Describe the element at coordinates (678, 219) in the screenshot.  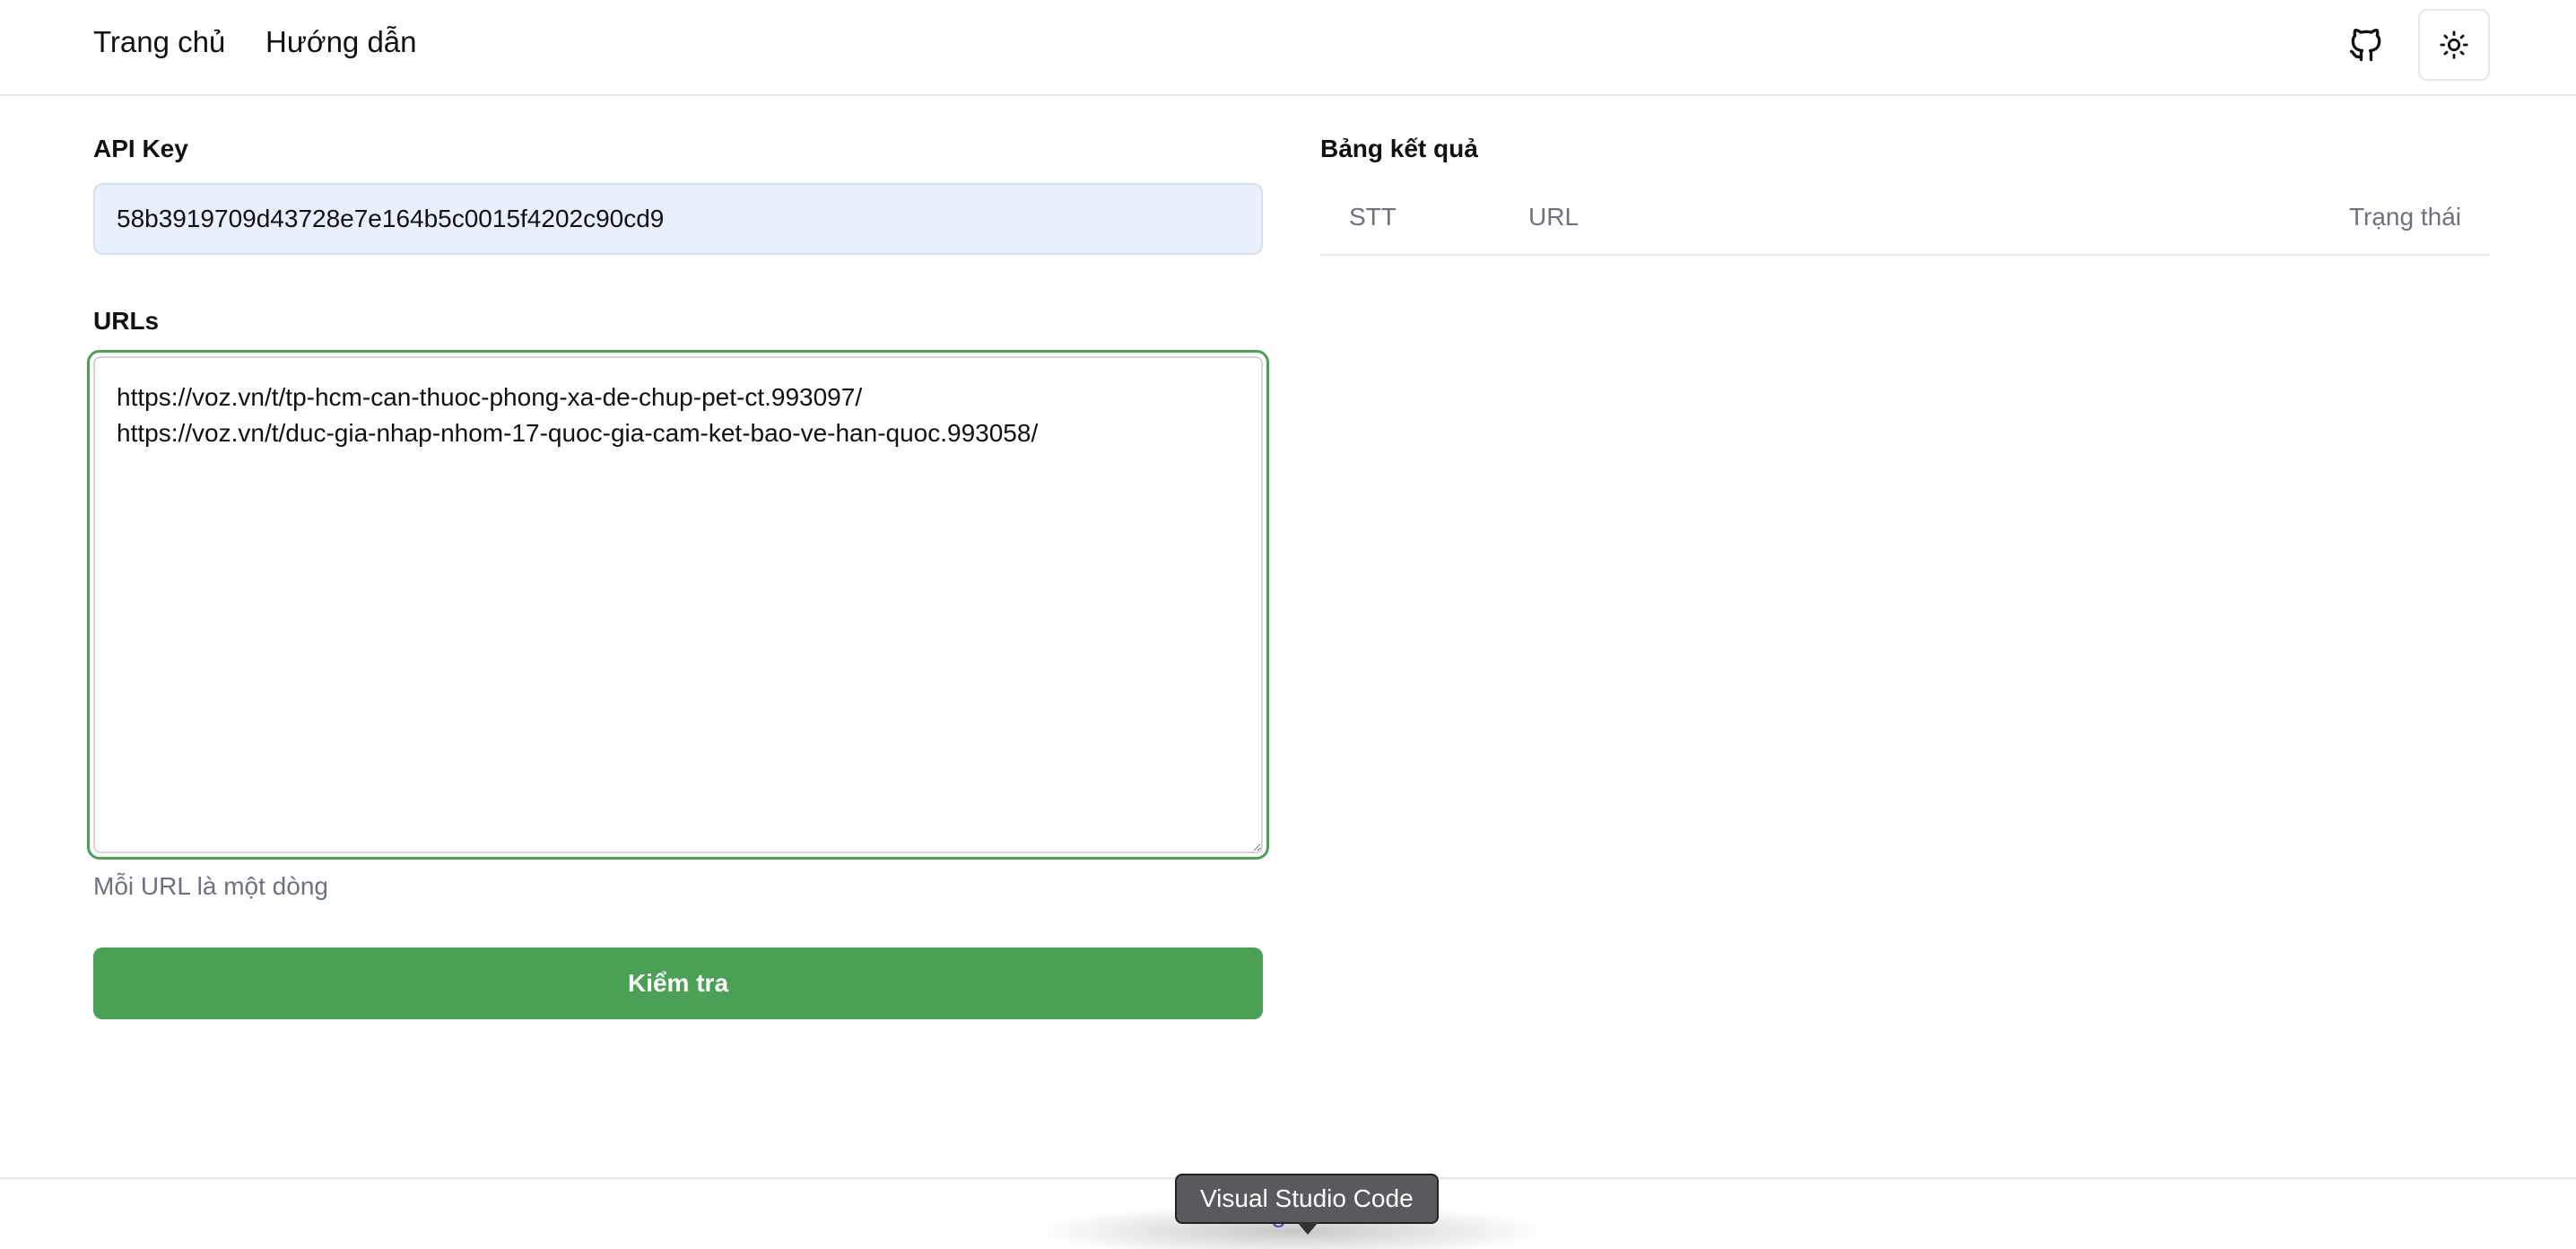
I see `api-key-input` at that location.